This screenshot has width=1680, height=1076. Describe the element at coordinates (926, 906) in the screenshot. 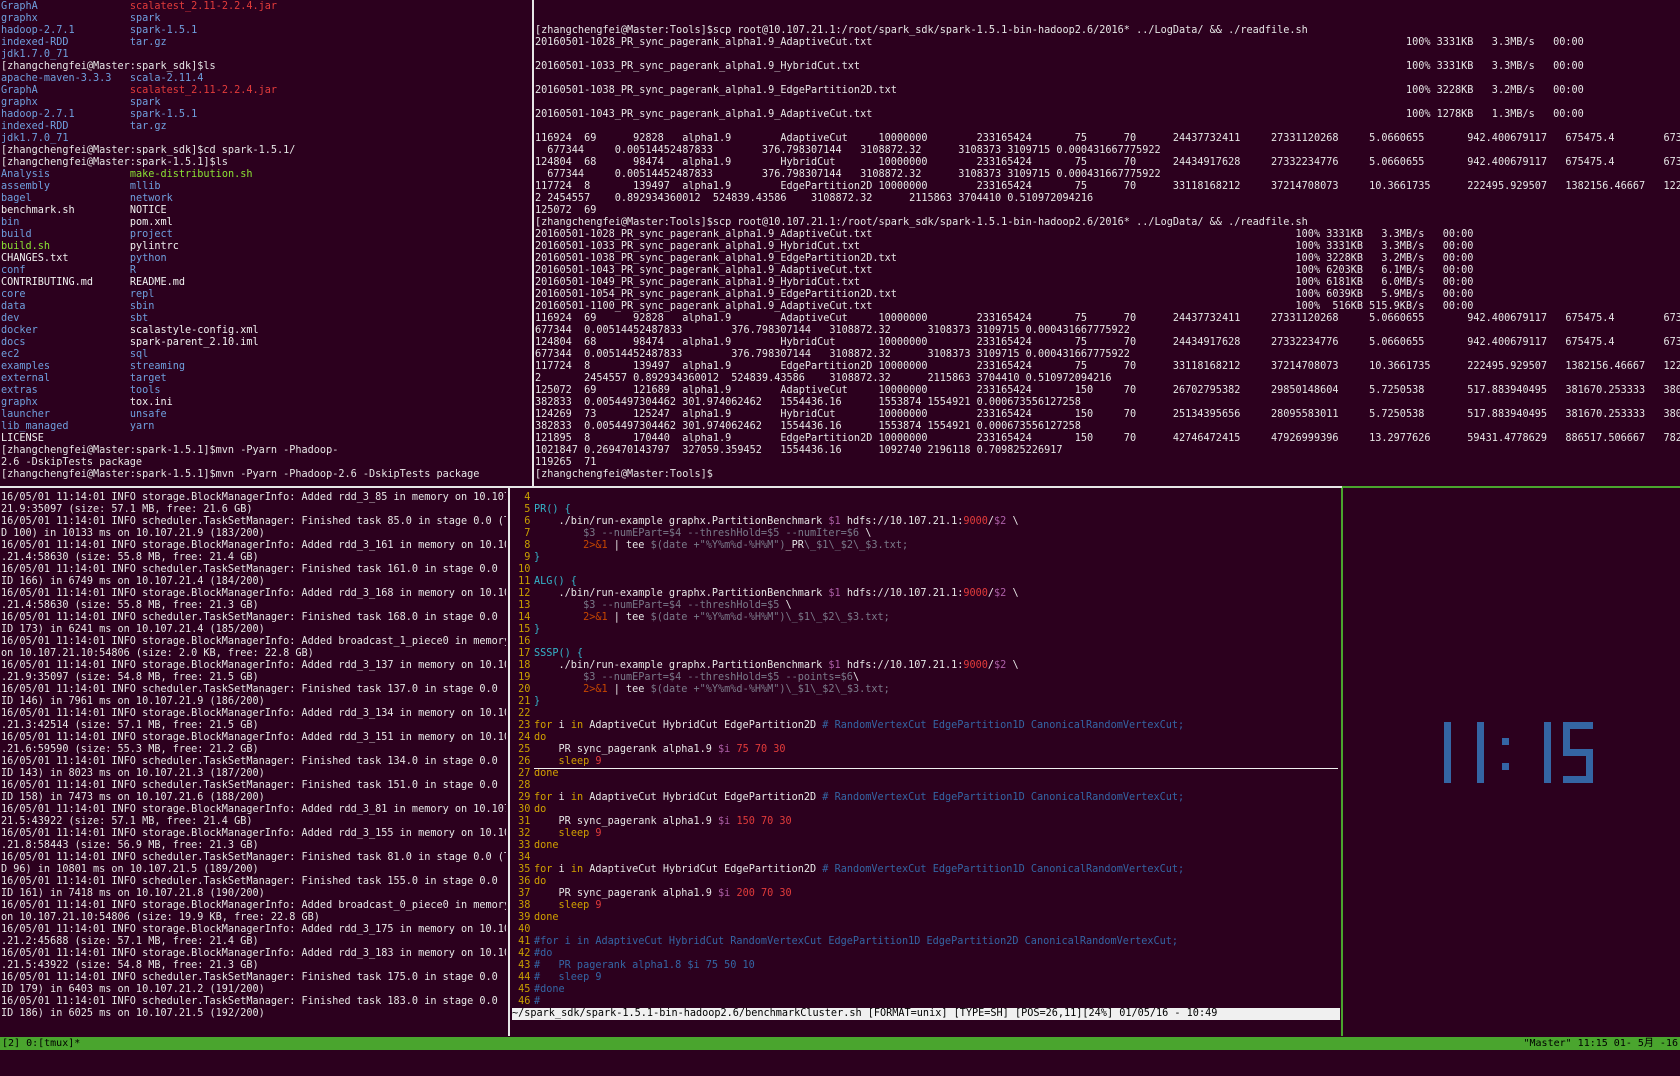

I see `editor-line: 38 sleep 9` at that location.